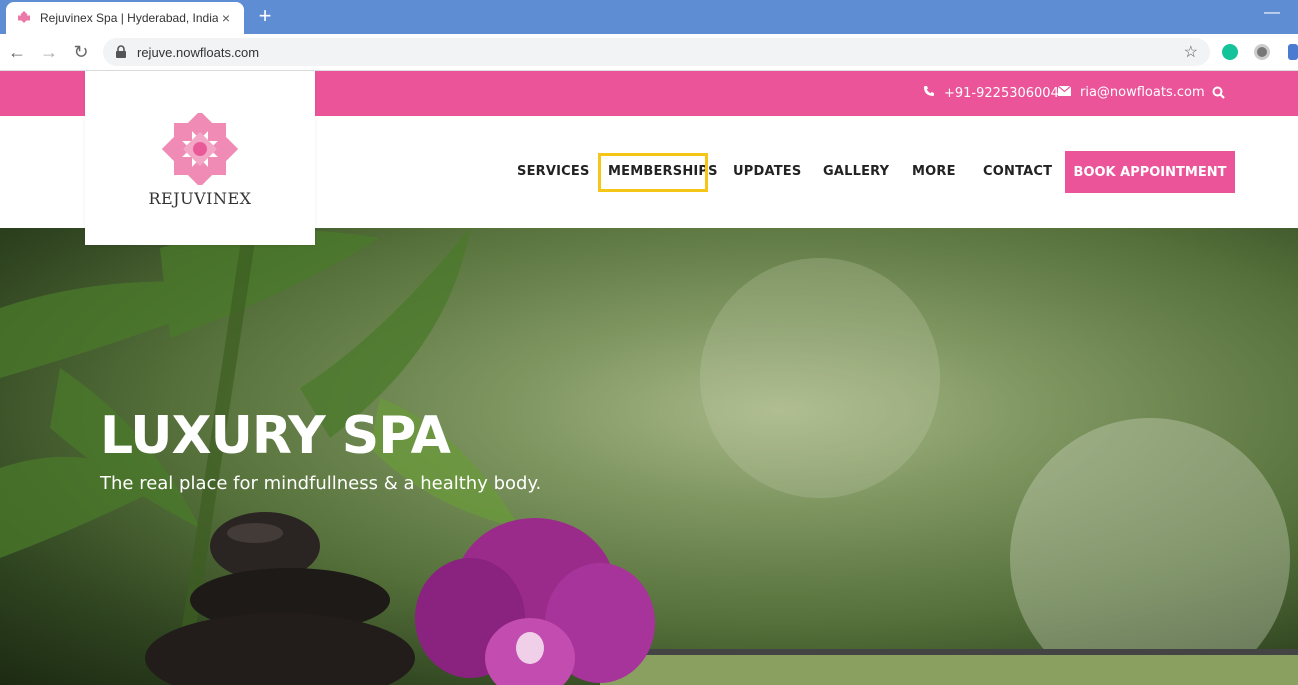 This screenshot has width=1298, height=685. What do you see at coordinates (1230, 52) in the screenshot?
I see `grammarly-extension-icon` at bounding box center [1230, 52].